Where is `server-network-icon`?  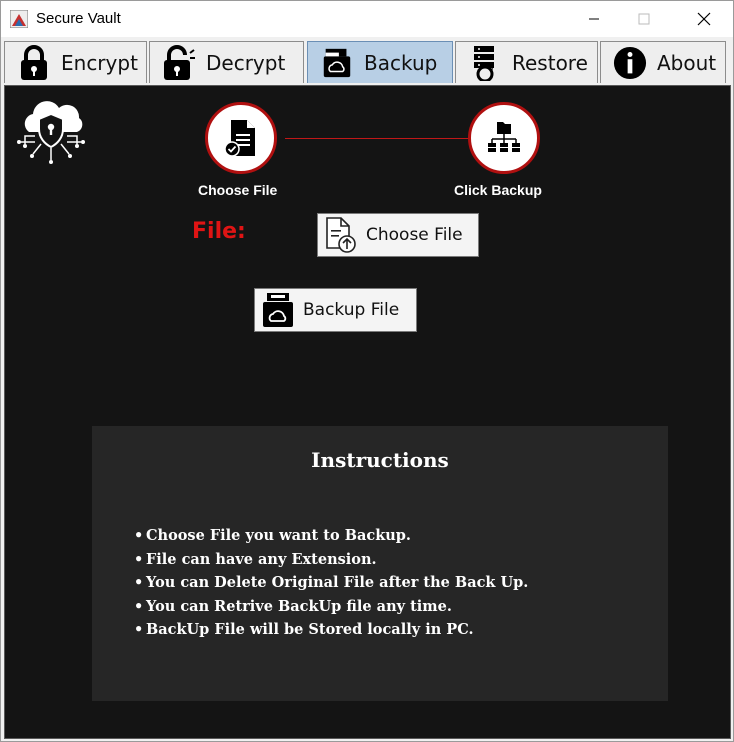 server-network-icon is located at coordinates (504, 137).